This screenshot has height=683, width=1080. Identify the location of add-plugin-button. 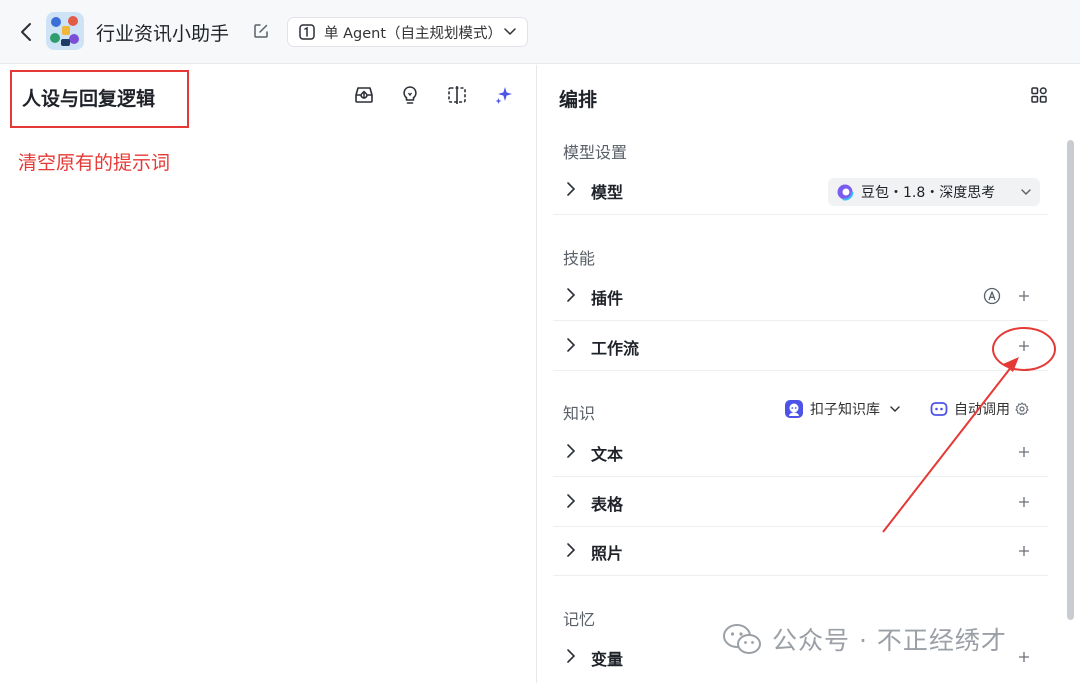
(1024, 296).